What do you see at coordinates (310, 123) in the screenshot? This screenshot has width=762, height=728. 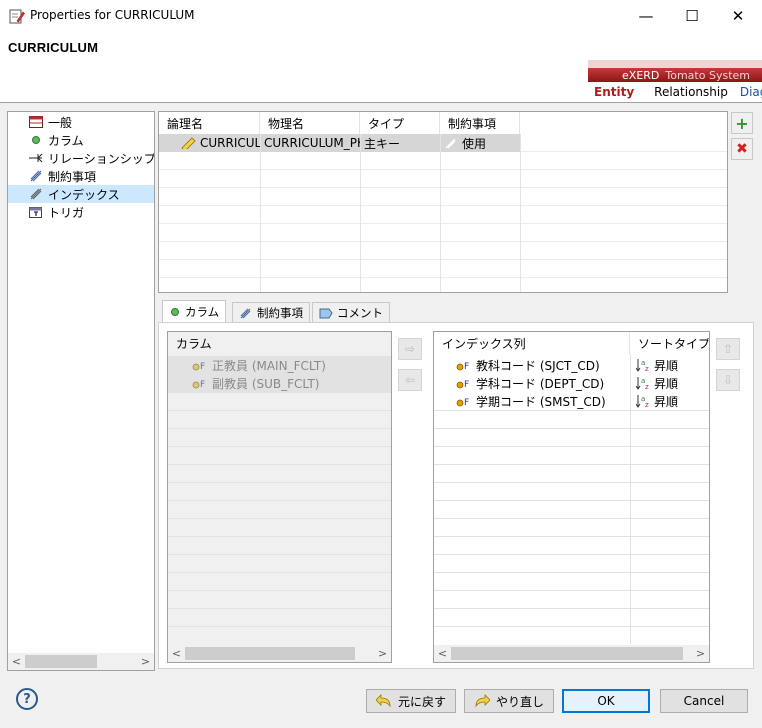 I see `column-header-physical-name: 物理名` at bounding box center [310, 123].